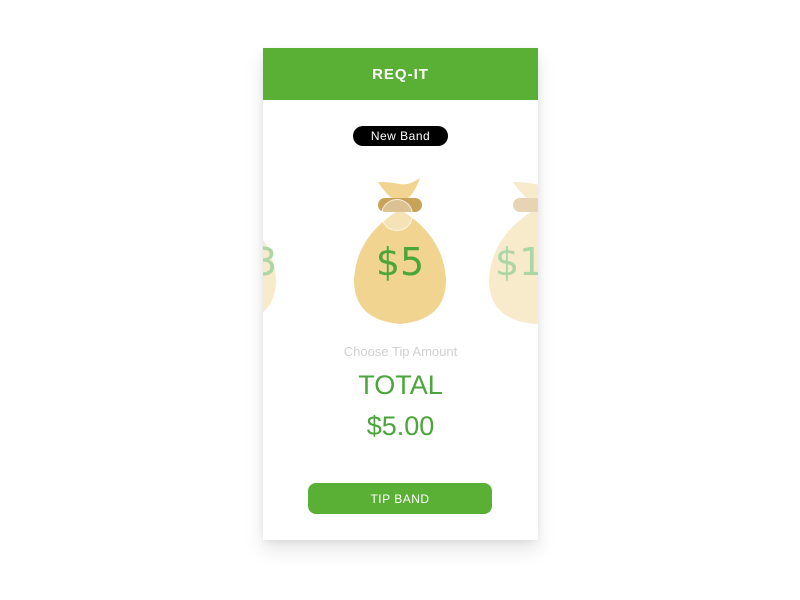 This screenshot has height=600, width=800. I want to click on money-bag-option-selected: $5, so click(400, 248).